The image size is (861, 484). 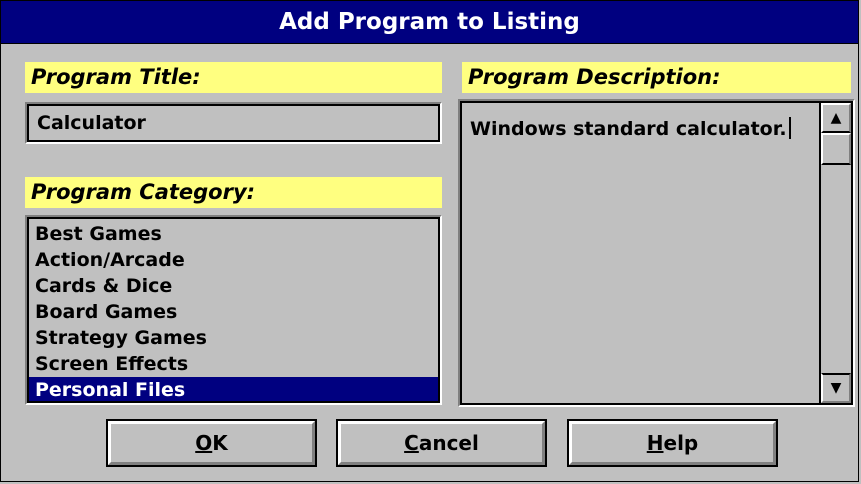 I want to click on ok-button-label: OK, so click(x=211, y=443).